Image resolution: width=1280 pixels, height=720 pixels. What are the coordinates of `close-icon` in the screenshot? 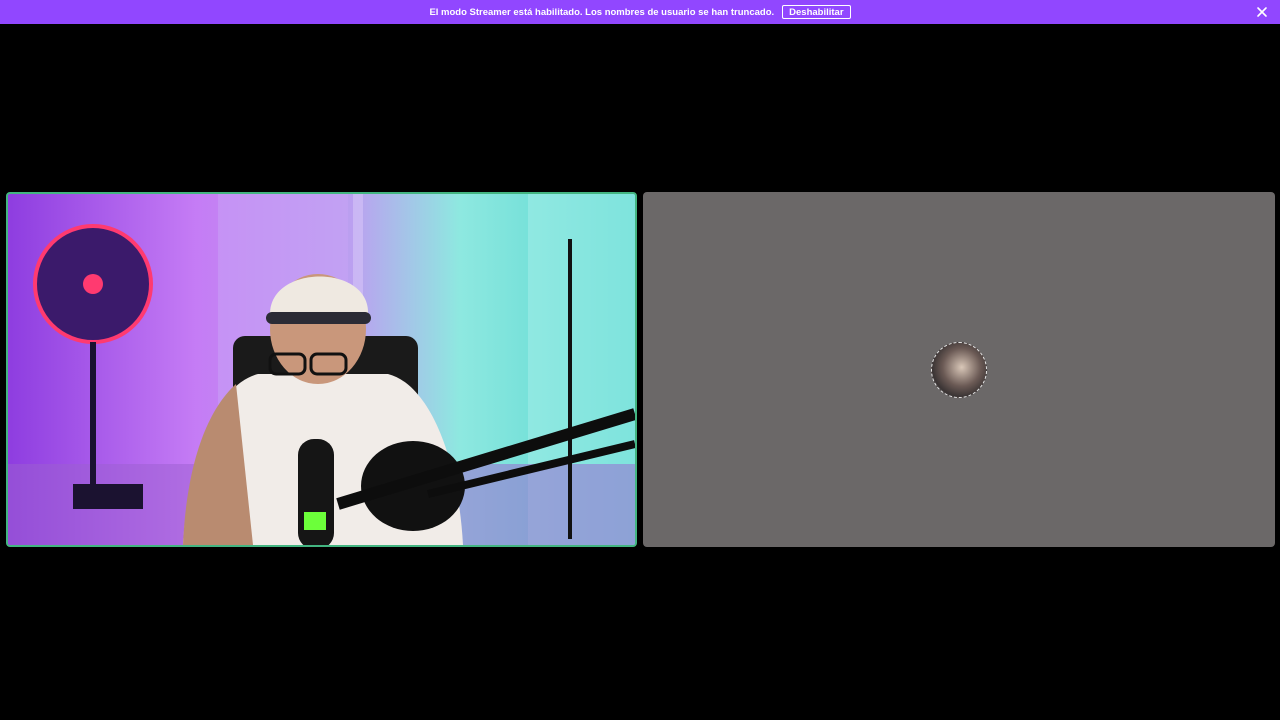 It's located at (1262, 12).